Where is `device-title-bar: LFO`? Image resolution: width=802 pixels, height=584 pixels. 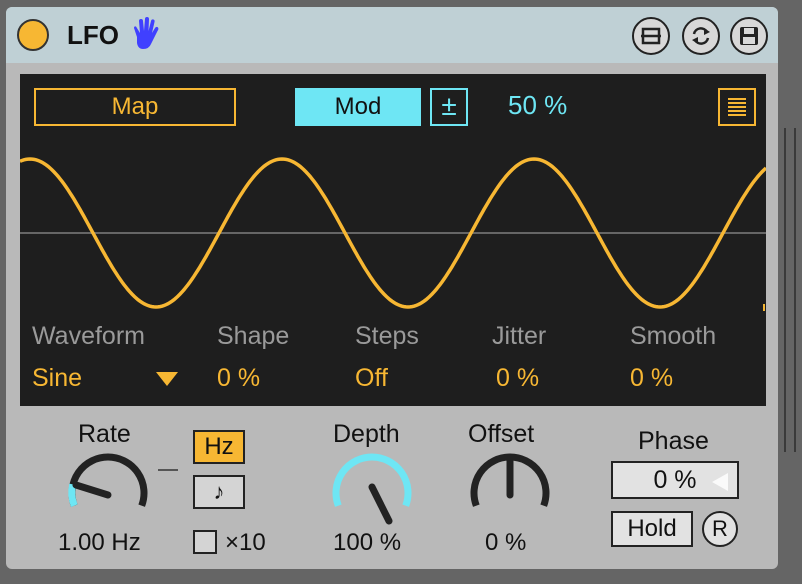
device-title-bar: LFO is located at coordinates (392, 35).